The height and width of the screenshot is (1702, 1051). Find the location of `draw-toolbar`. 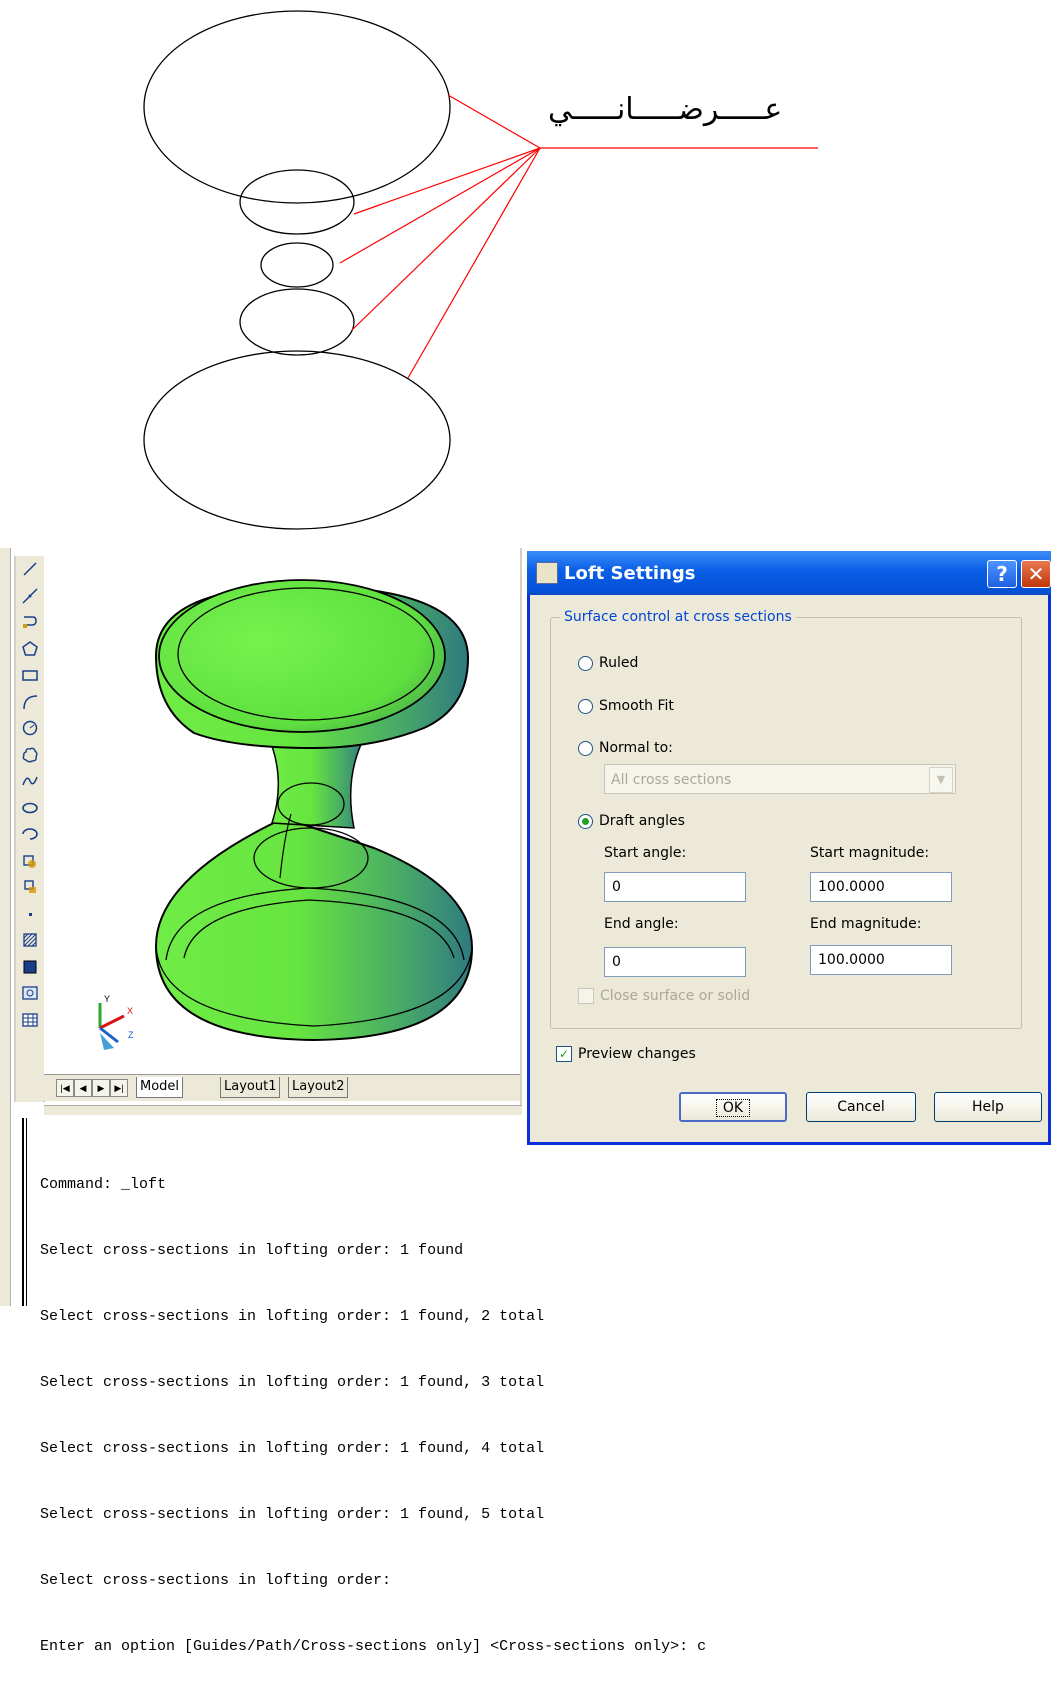

draw-toolbar is located at coordinates (29, 829).